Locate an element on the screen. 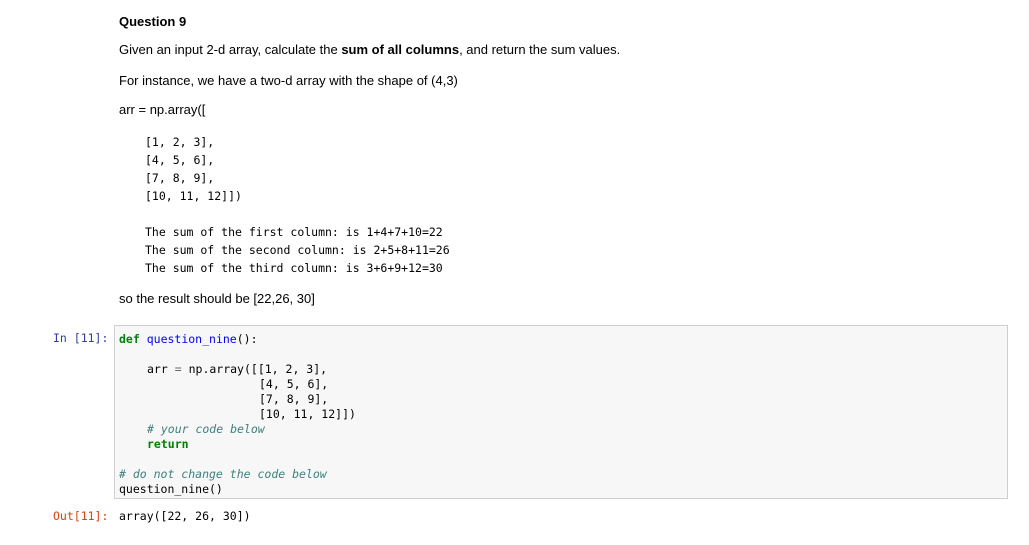 This screenshot has height=545, width=1029. output-value: array([22, 26, 30]) is located at coordinates (185, 516).